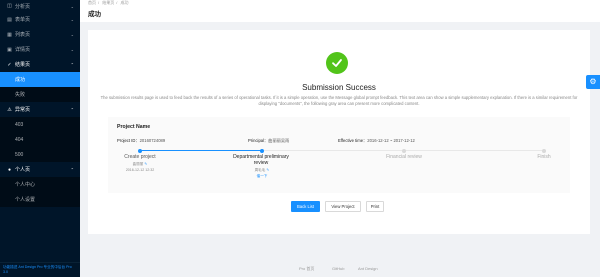  Describe the element at coordinates (404, 157) in the screenshot. I see `step-title: Financial review` at that location.